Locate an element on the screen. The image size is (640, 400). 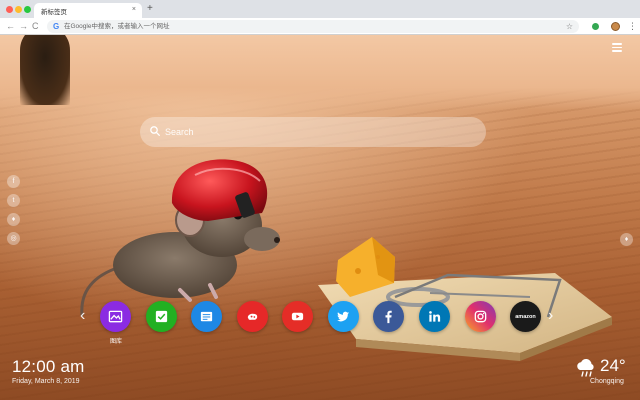
cloud-rain-icon is located at coordinates (585, 367).